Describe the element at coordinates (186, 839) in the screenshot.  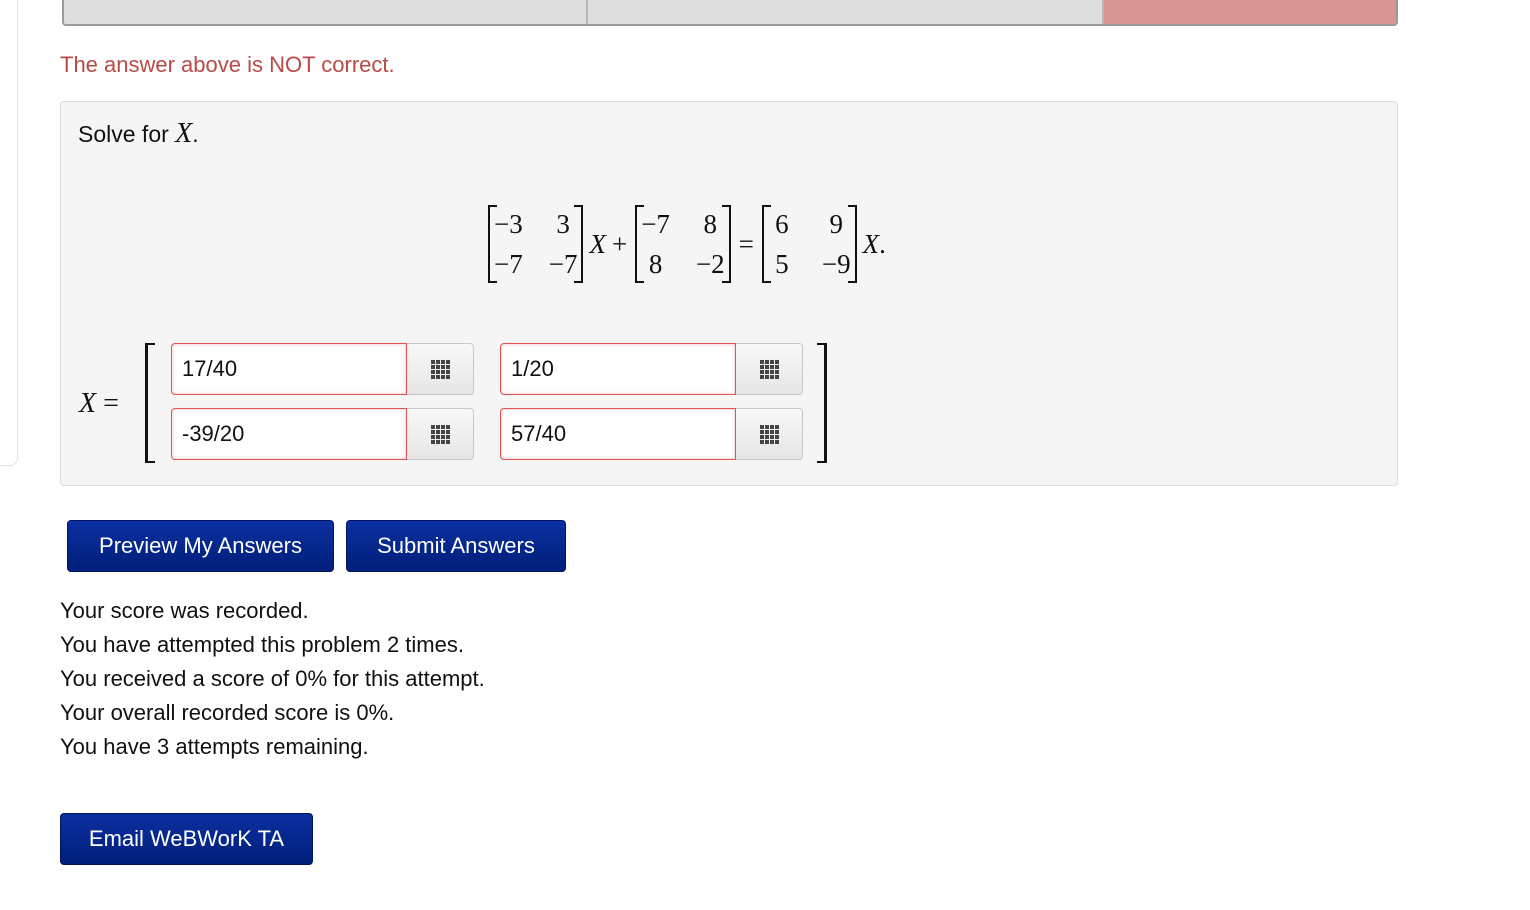
I see `email-ta-button: Email WeBWorK TA` at that location.